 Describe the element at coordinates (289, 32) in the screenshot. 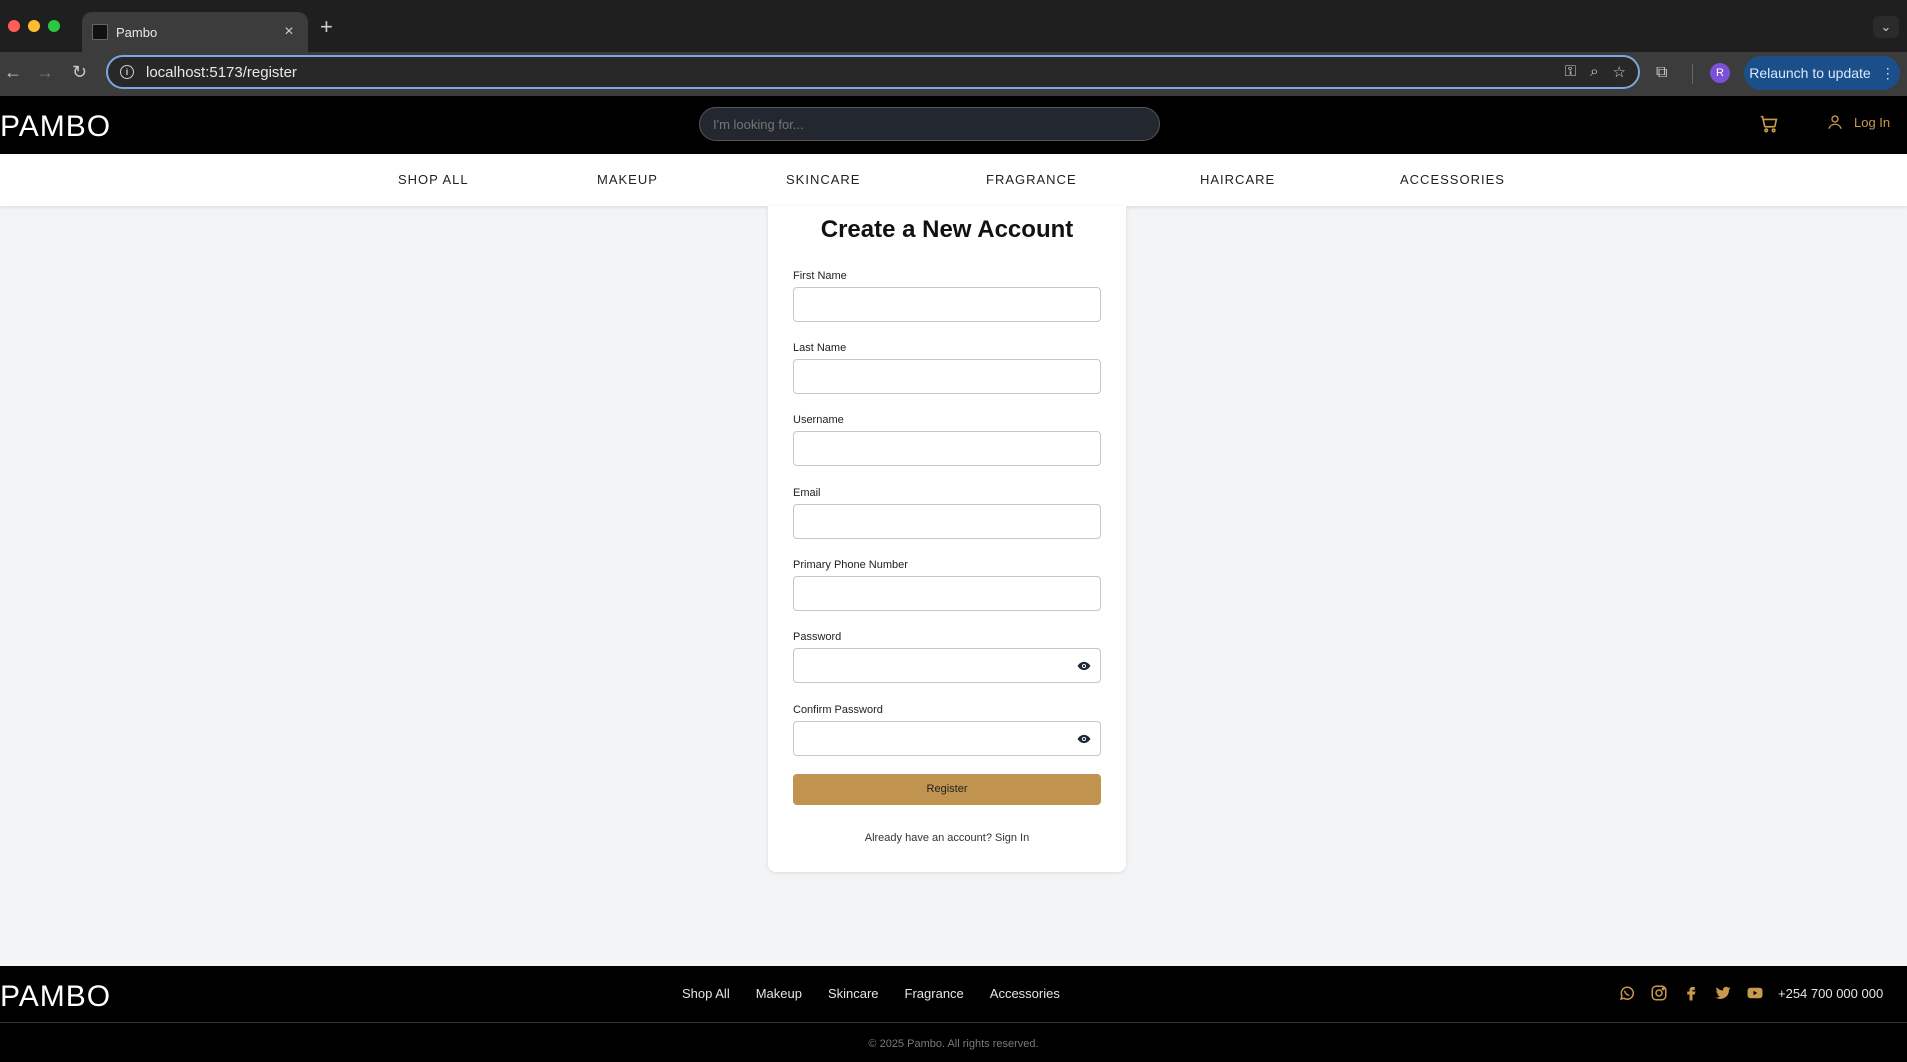

I see `close-tab-icon: ×` at that location.